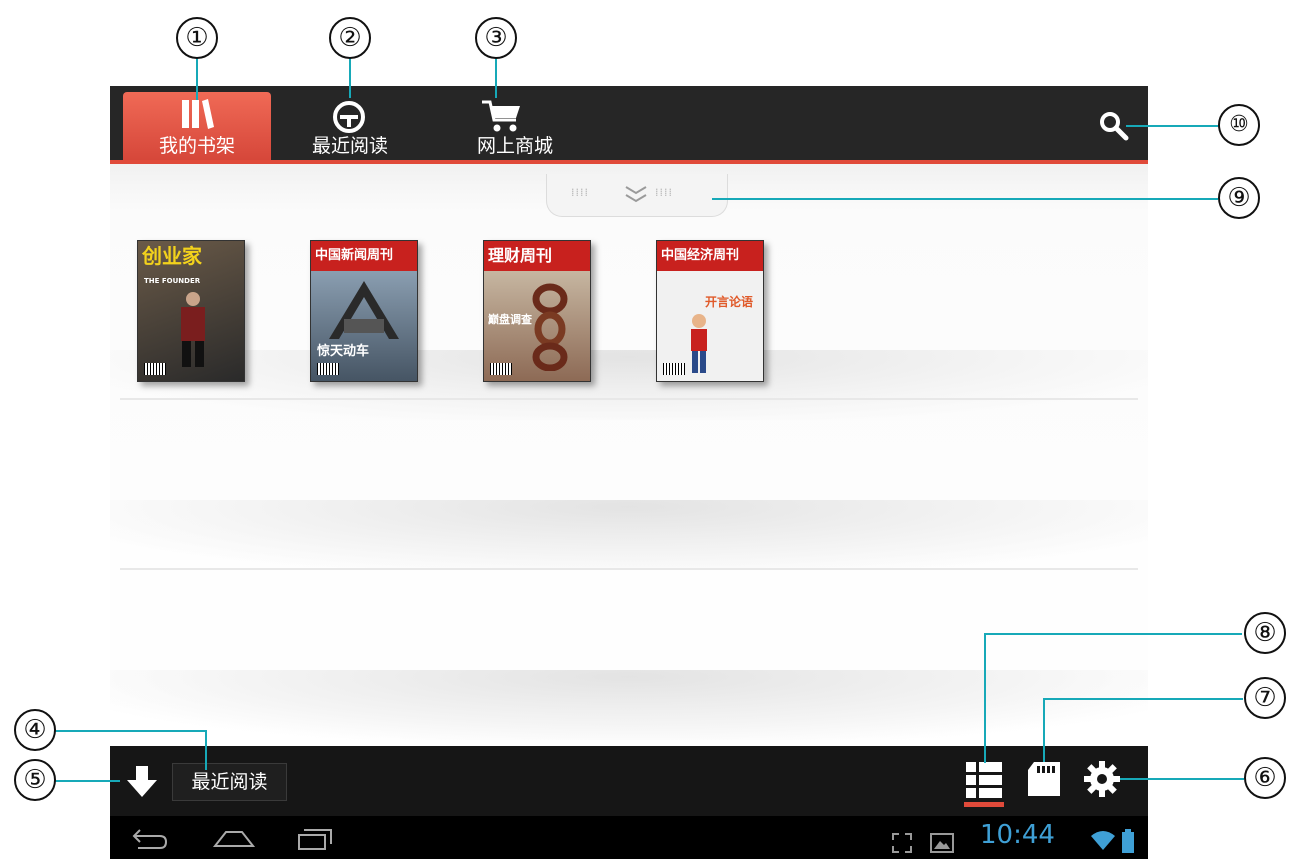 The height and width of the screenshot is (859, 1289). What do you see at coordinates (206, 750) in the screenshot?
I see `callout-line-4b` at bounding box center [206, 750].